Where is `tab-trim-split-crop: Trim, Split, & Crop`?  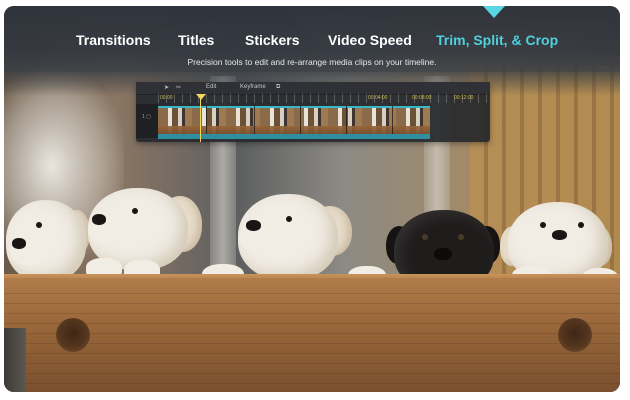
tab-trim-split-crop: Trim, Split, & Crop is located at coordinates (497, 40).